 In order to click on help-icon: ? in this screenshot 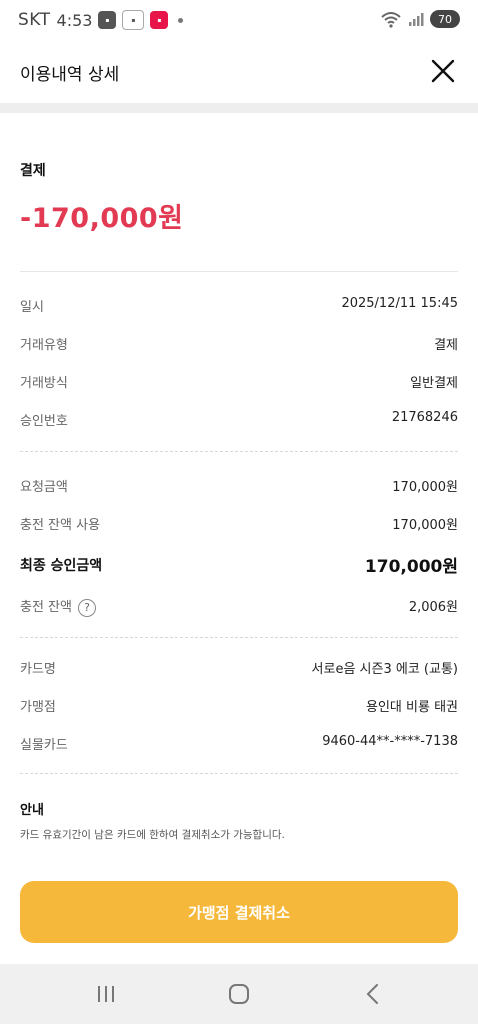, I will do `click(86, 607)`.